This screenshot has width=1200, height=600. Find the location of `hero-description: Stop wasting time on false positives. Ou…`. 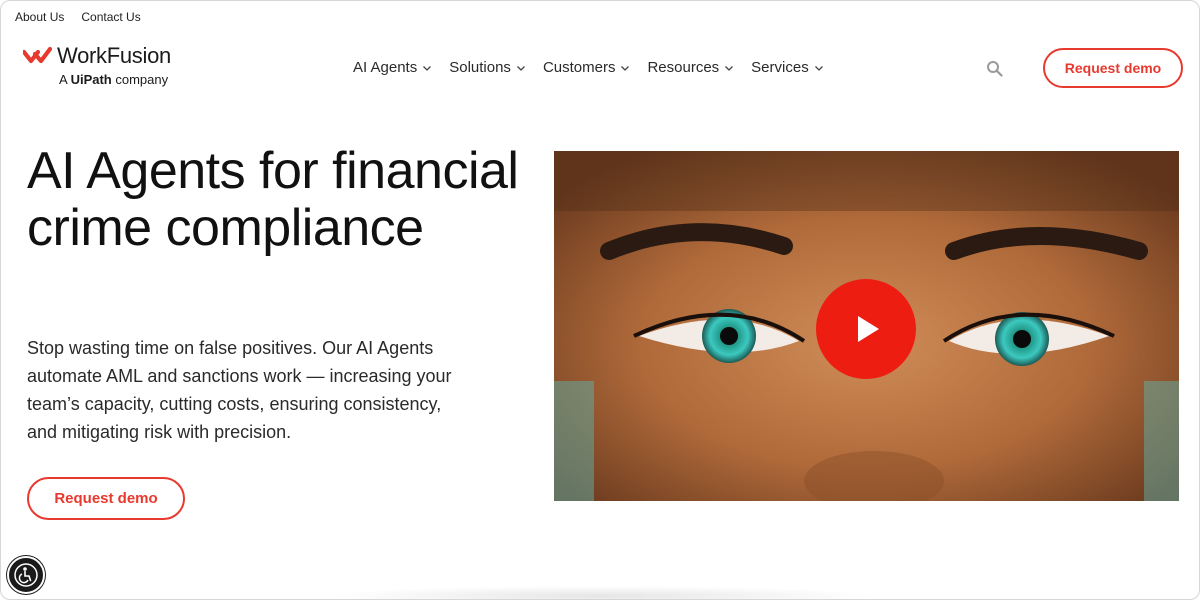

hero-description: Stop wasting time on false positives. Ou… is located at coordinates (239, 390).